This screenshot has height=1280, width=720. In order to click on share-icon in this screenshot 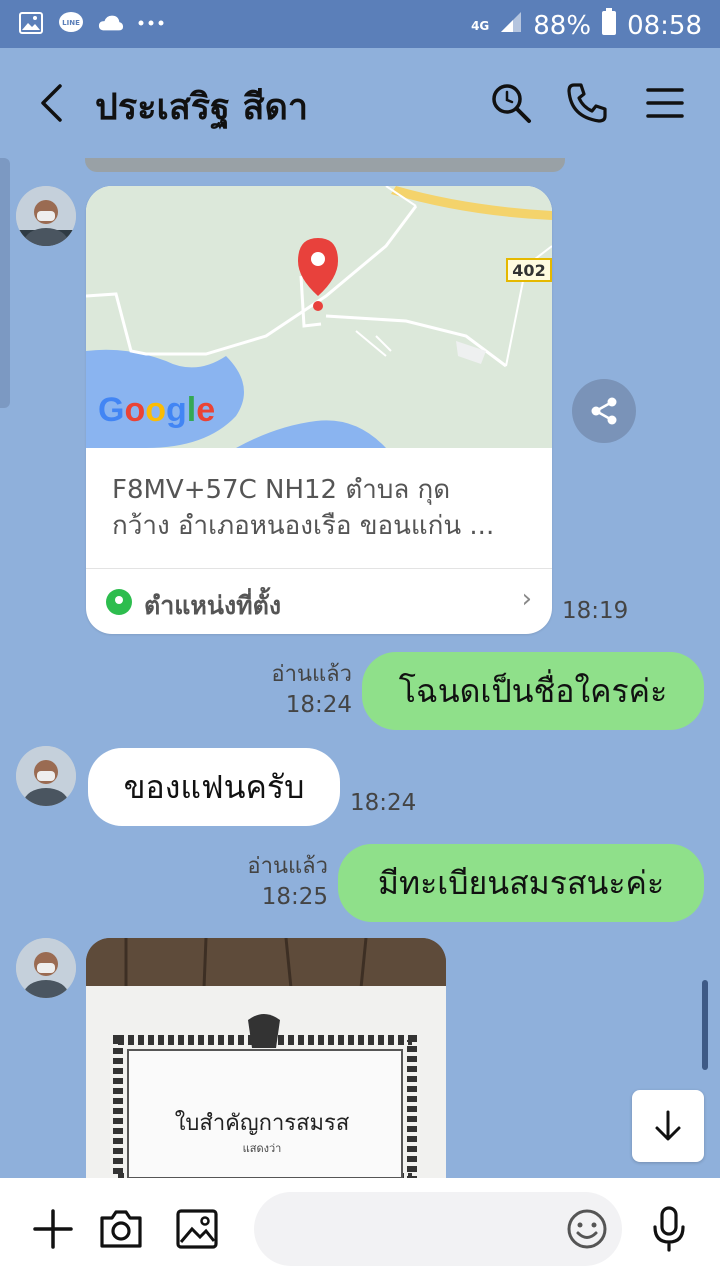, I will do `click(604, 411)`.